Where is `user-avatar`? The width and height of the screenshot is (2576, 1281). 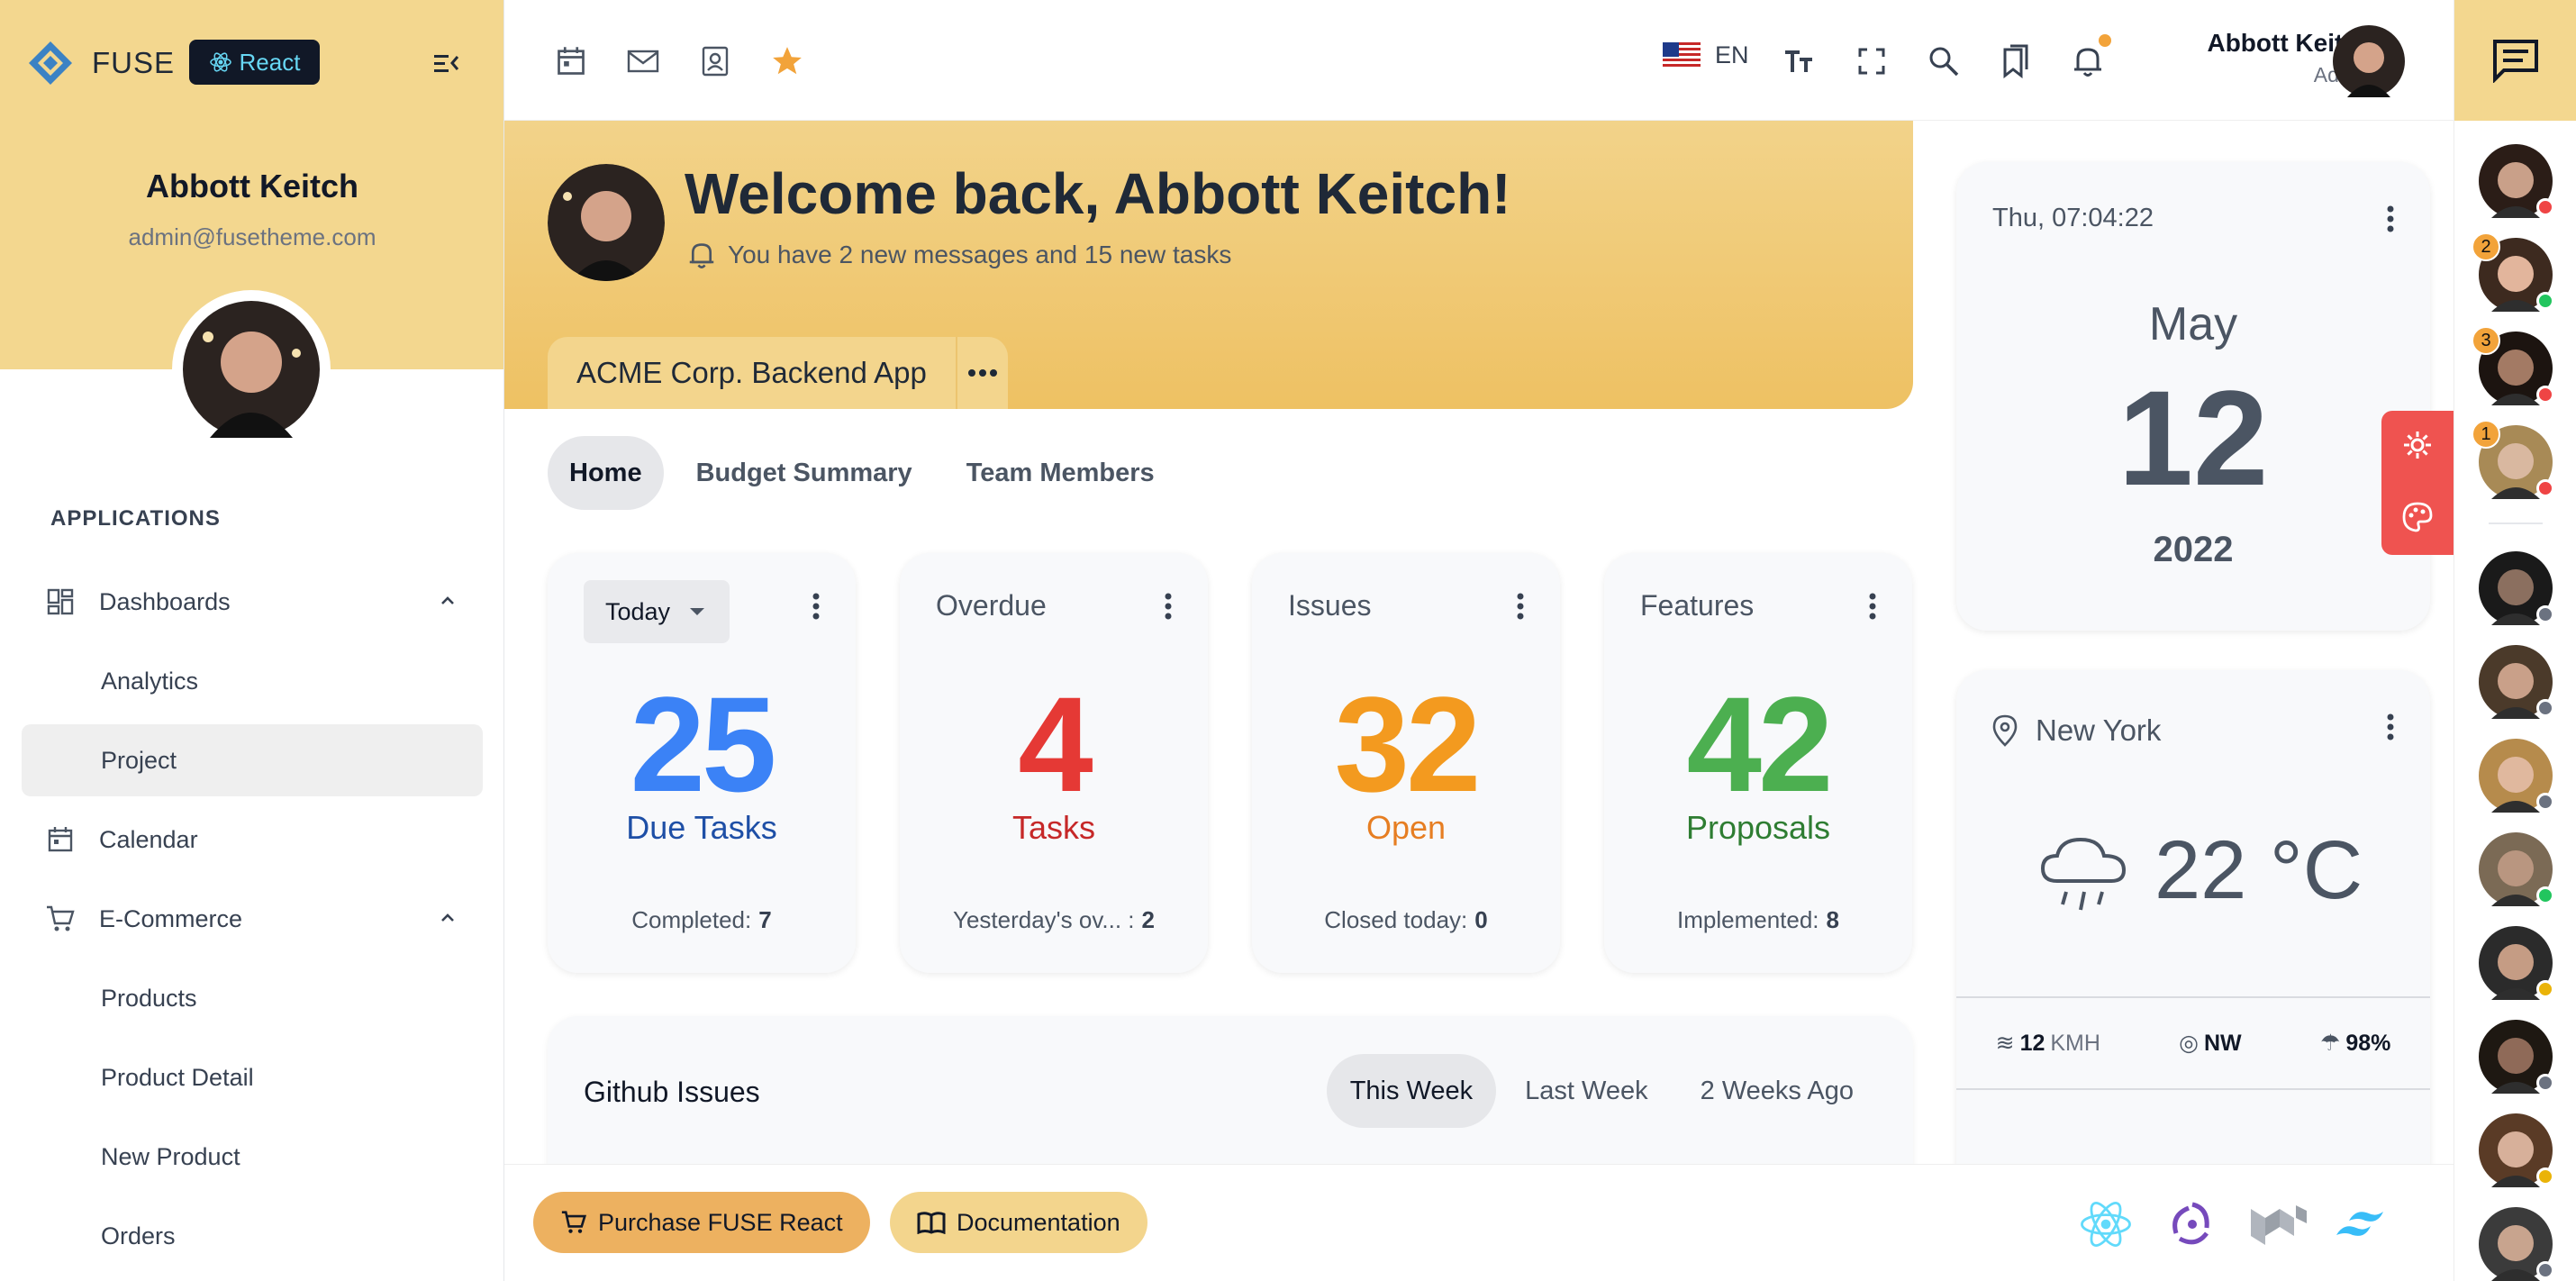
user-avatar is located at coordinates (2369, 63).